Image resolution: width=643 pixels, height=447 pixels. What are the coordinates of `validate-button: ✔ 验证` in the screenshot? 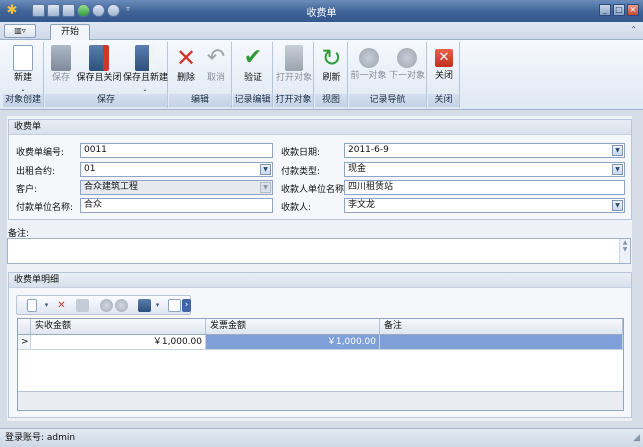 It's located at (253, 68).